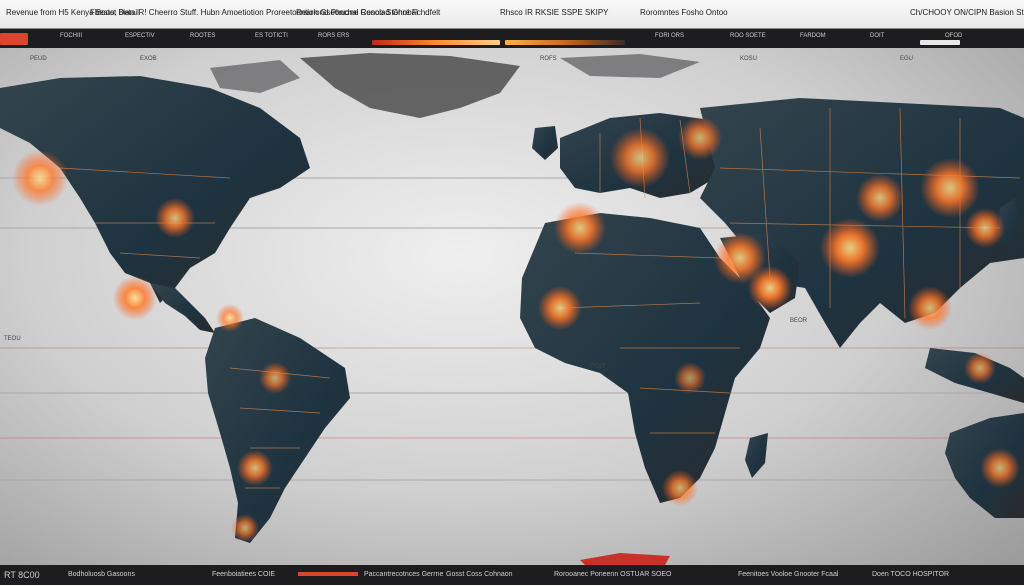 The height and width of the screenshot is (585, 1024). I want to click on map-label: EXOB, so click(148, 59).